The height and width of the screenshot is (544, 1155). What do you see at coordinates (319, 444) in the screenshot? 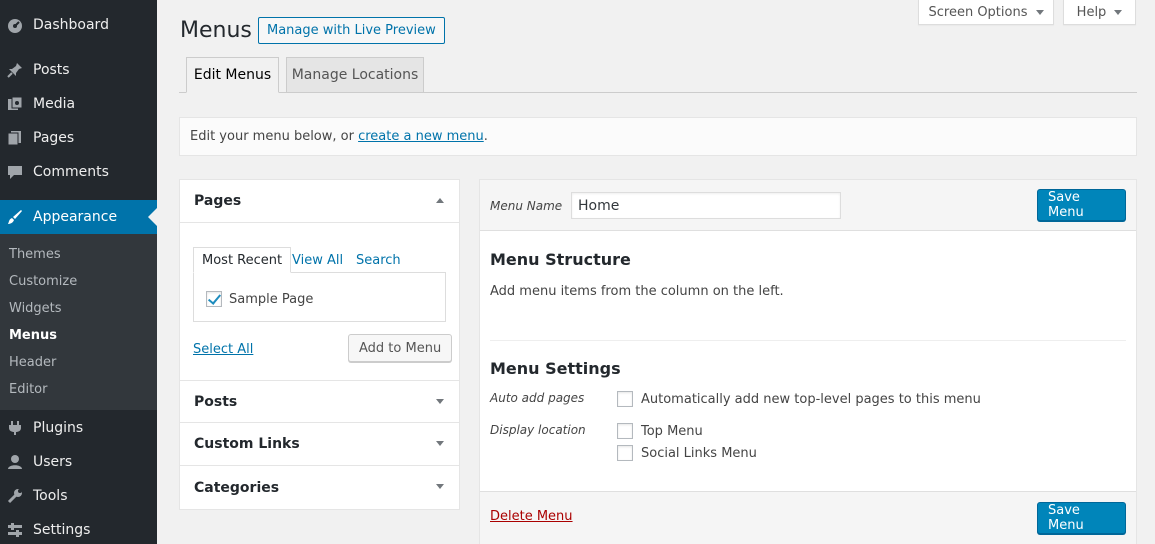
I see `accordion-custom-links-header: Custom Links` at bounding box center [319, 444].